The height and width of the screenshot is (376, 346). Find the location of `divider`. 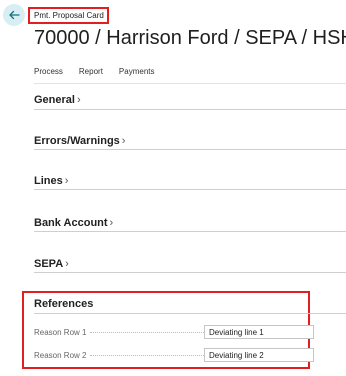

divider is located at coordinates (190, 83).